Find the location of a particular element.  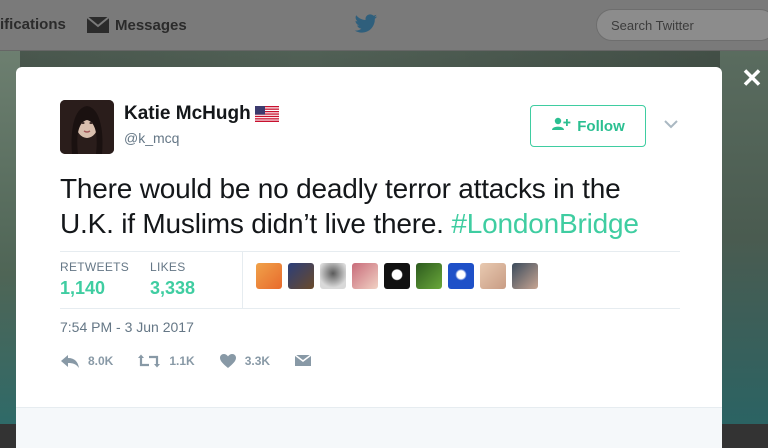

like-action: 3.3K is located at coordinates (244, 361).